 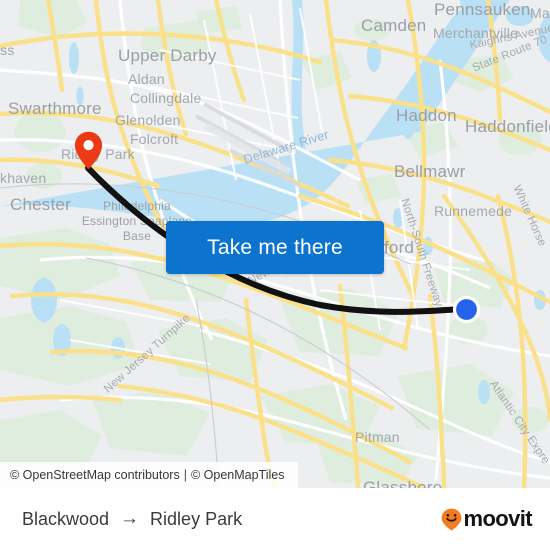 What do you see at coordinates (452, 519) in the screenshot?
I see `moovit-pin-icon` at bounding box center [452, 519].